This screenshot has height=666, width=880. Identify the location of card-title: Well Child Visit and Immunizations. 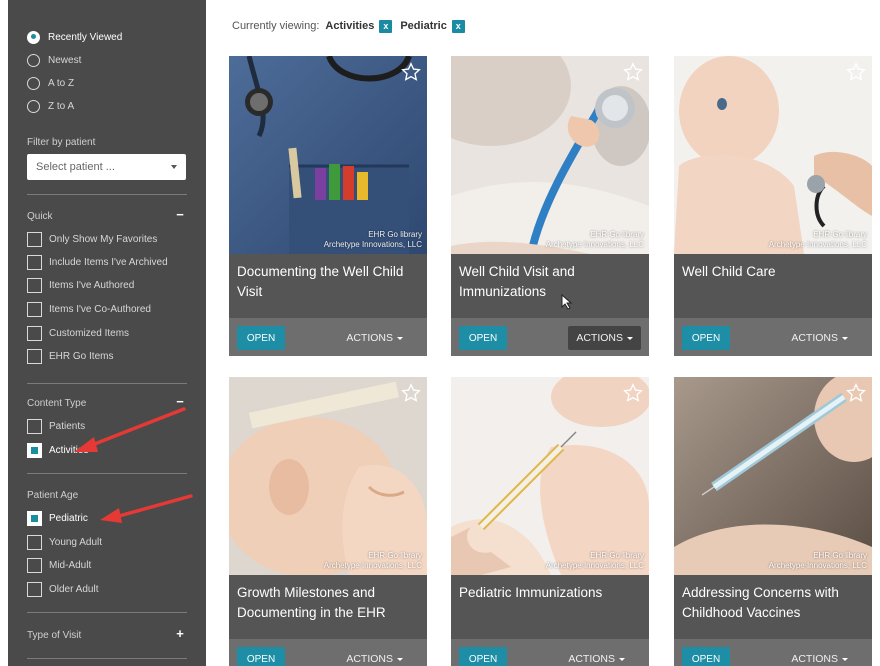
(551, 282).